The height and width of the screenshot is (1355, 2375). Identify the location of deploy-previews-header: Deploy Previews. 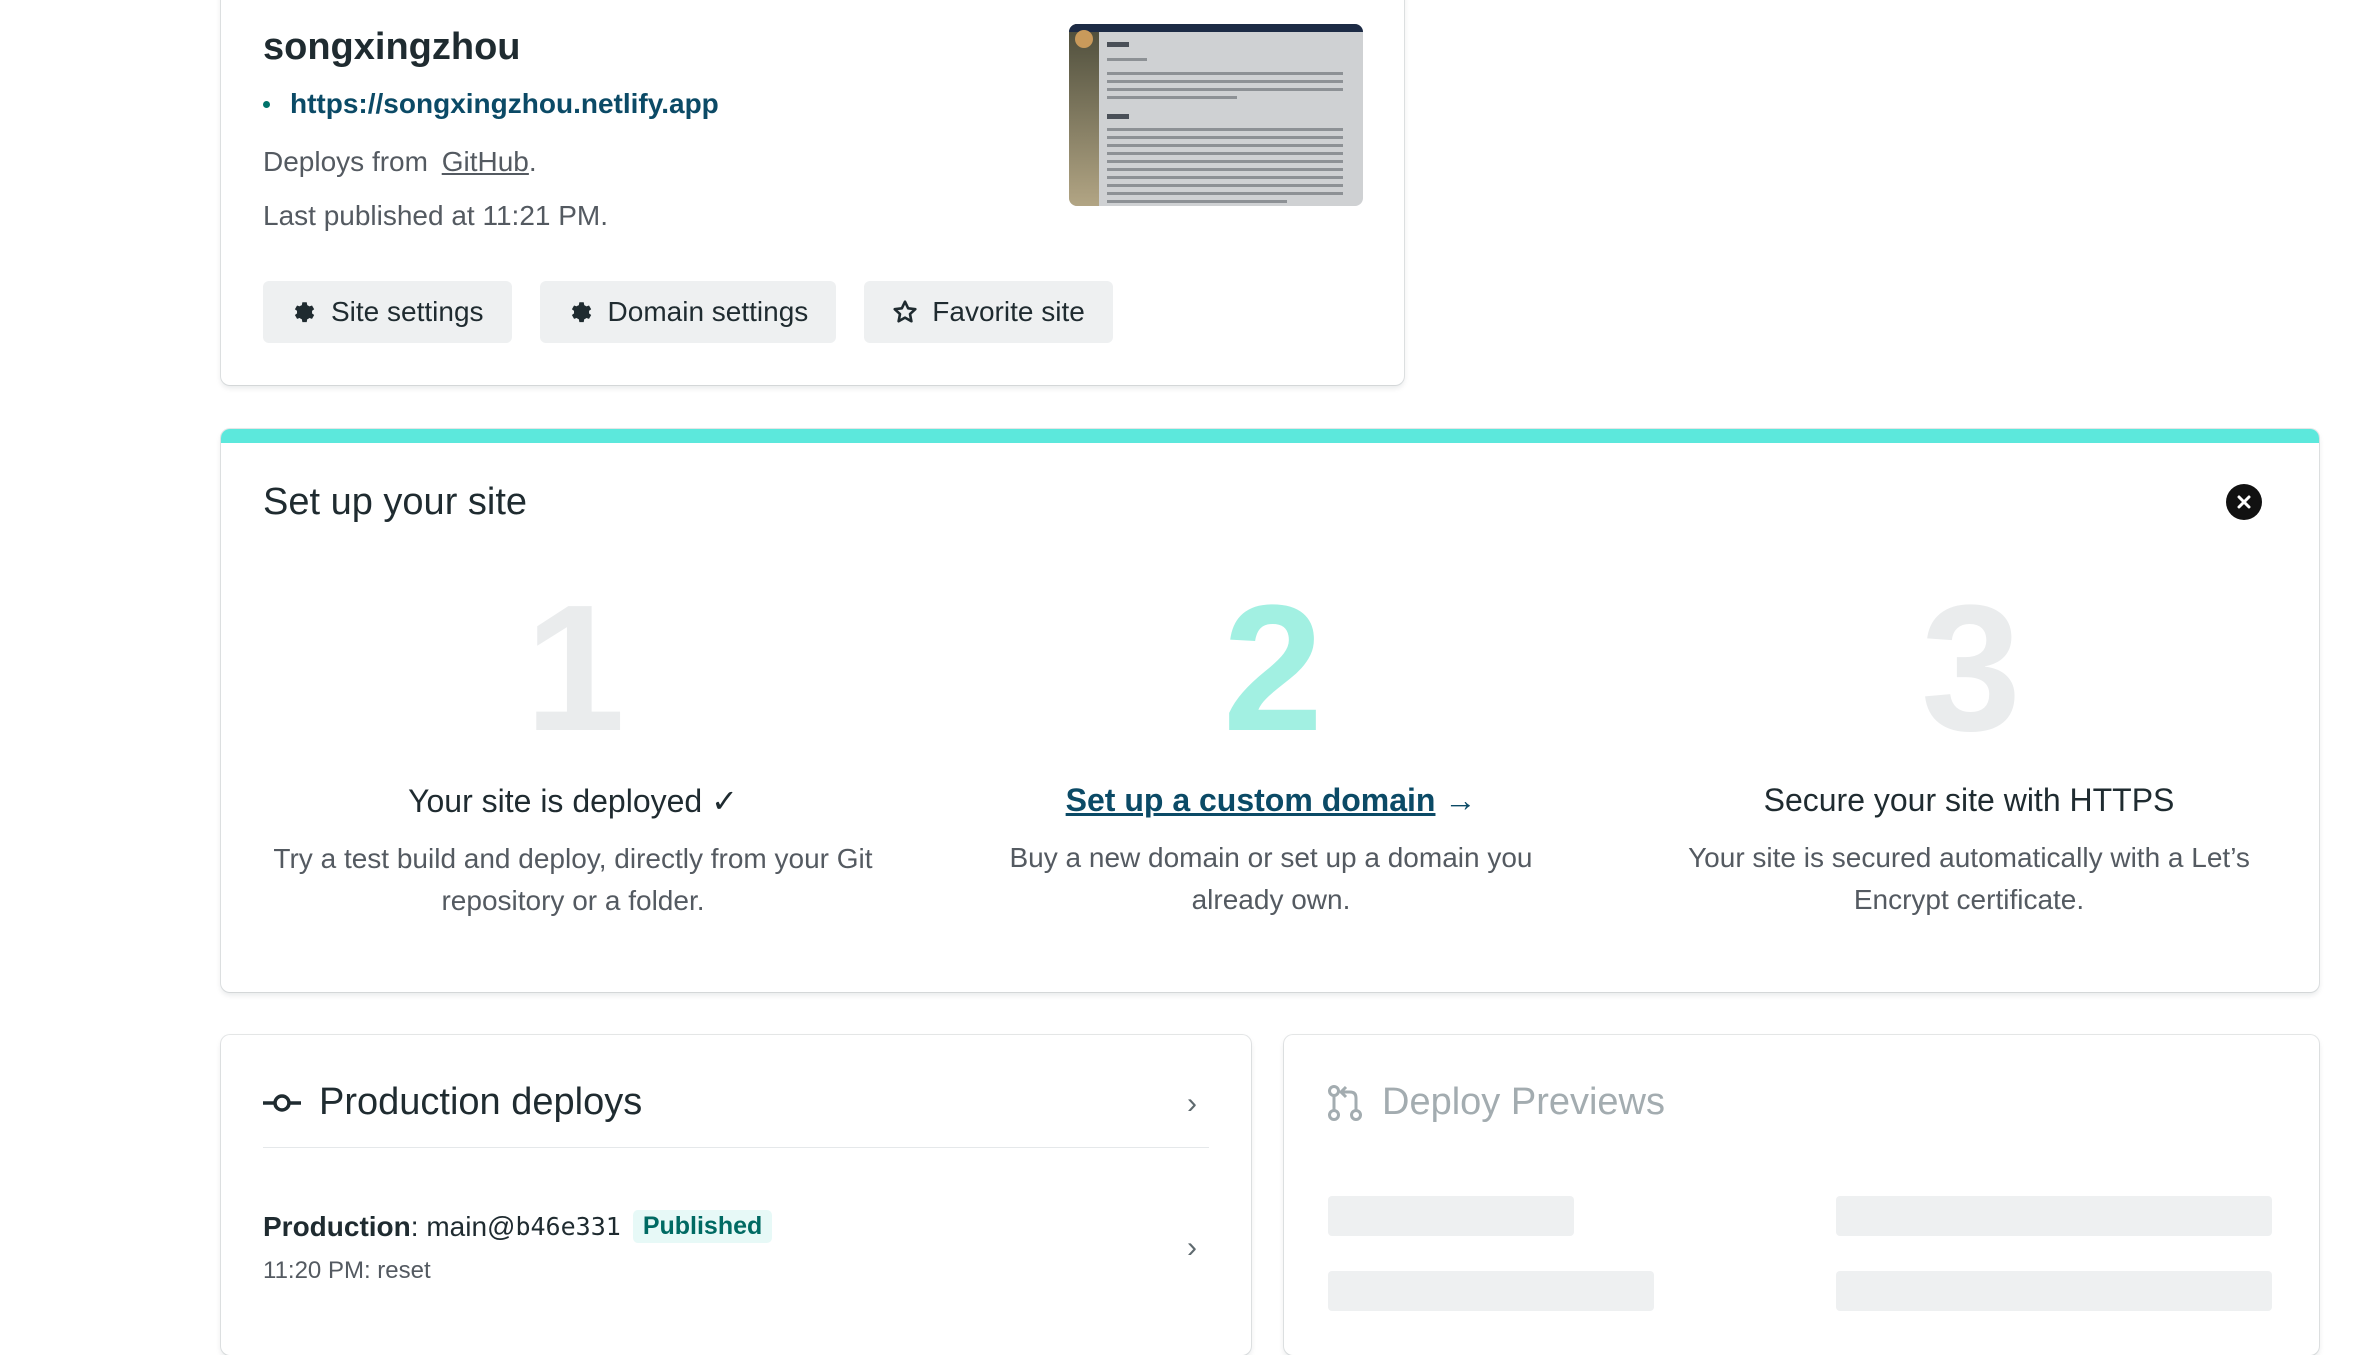
(1495, 1102).